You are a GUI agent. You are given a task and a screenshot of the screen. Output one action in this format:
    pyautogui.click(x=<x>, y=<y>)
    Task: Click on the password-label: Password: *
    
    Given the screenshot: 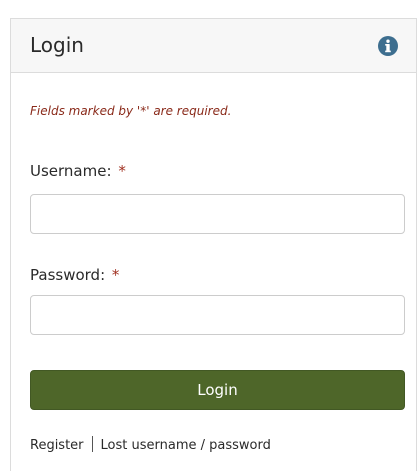 What is the action you would take?
    pyautogui.click(x=74, y=275)
    